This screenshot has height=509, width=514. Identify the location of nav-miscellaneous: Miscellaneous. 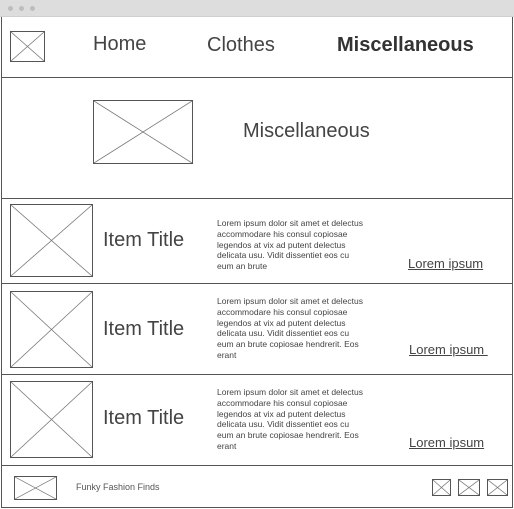
(405, 45).